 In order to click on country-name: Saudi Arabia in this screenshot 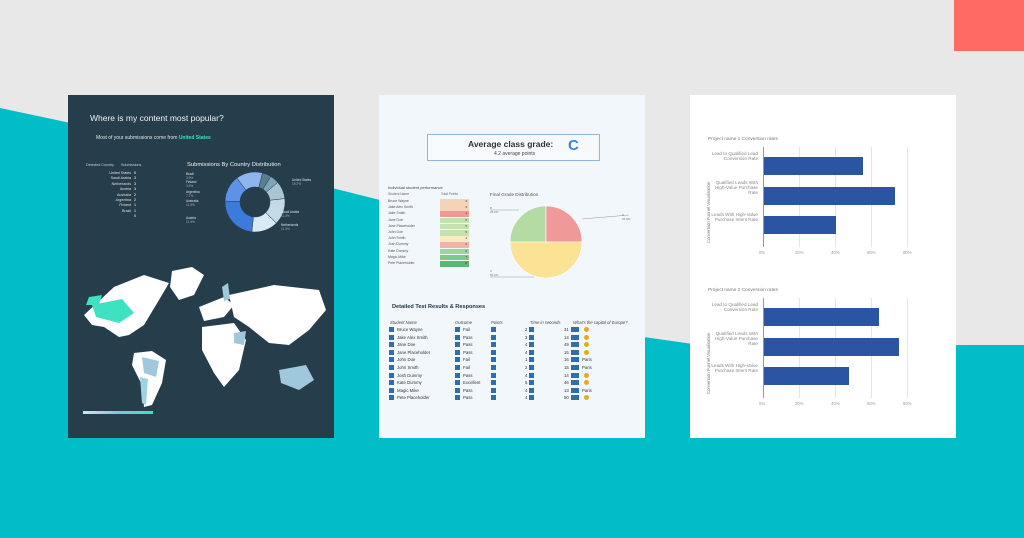, I will do `click(120, 178)`.